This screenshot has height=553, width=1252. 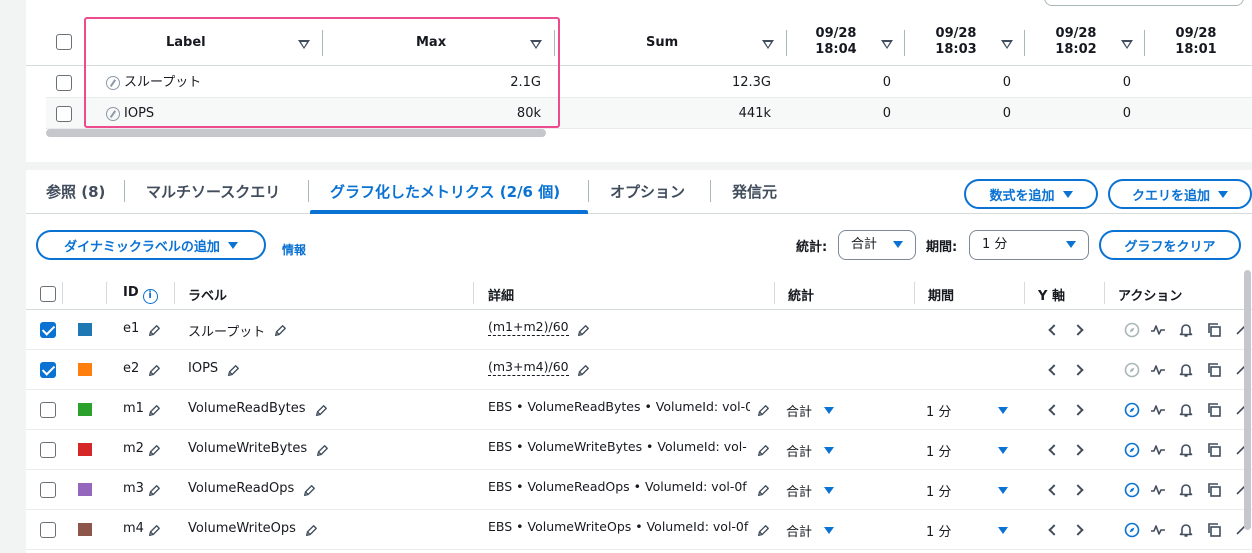 I want to click on info-link: 情報, so click(x=294, y=249).